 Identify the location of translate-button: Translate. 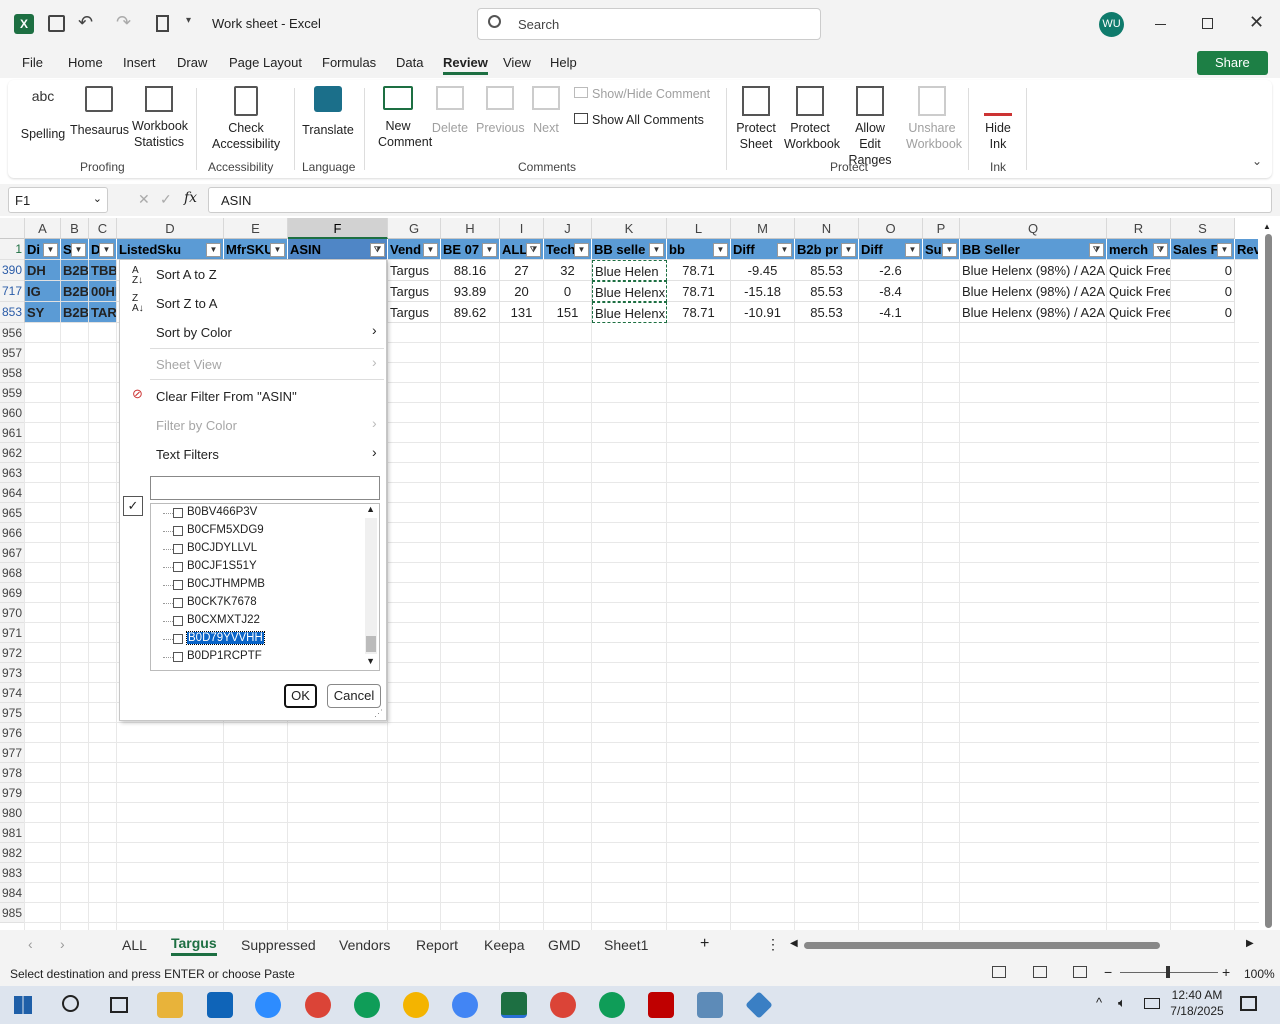
(328, 112).